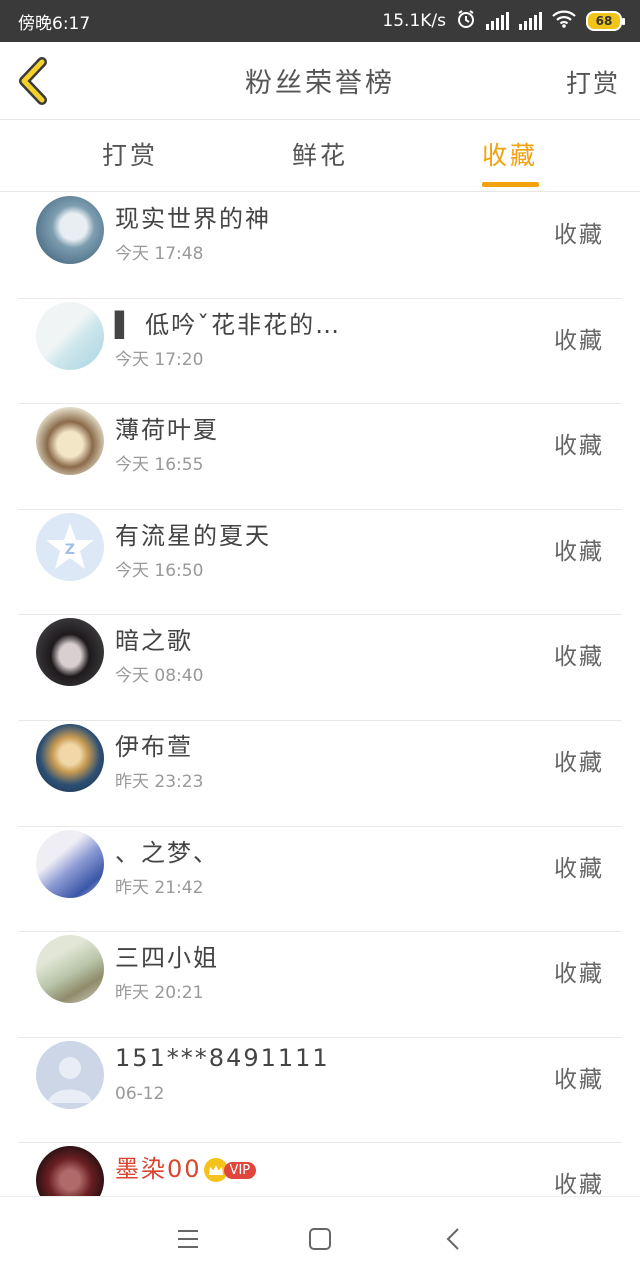  Describe the element at coordinates (320, 1091) in the screenshot. I see `list-item: 151***8491111 06-12 收藏` at that location.